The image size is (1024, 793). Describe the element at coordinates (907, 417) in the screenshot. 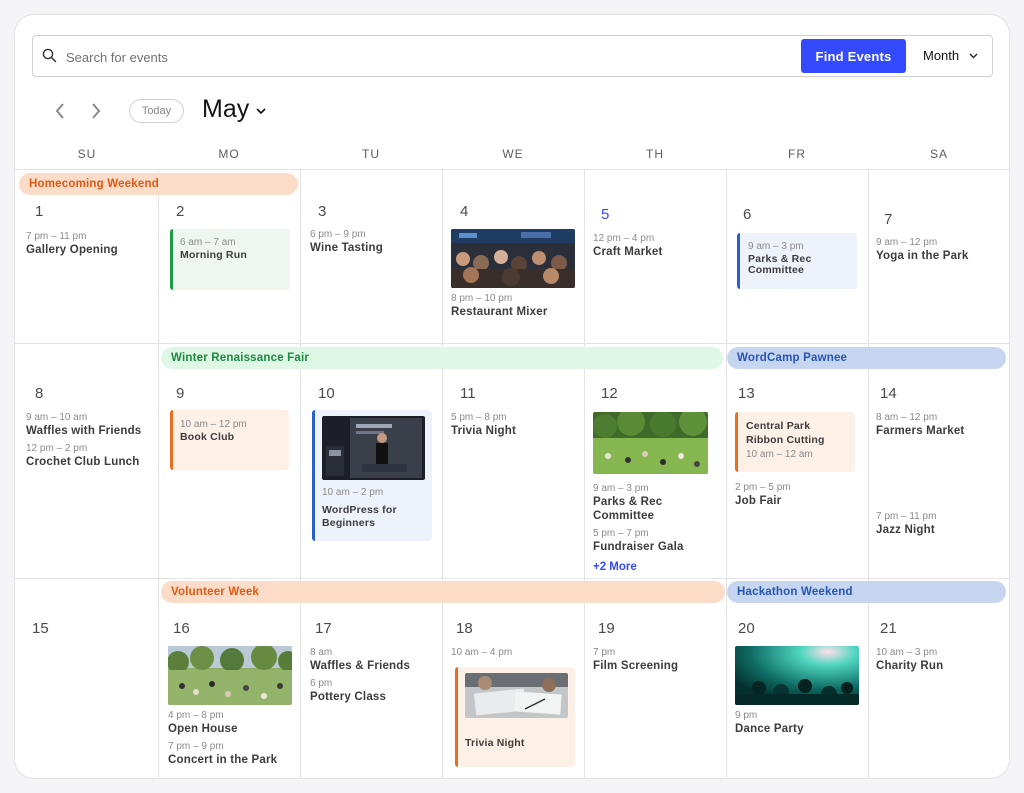

I see `event-time: 8 am – 12 pm` at that location.